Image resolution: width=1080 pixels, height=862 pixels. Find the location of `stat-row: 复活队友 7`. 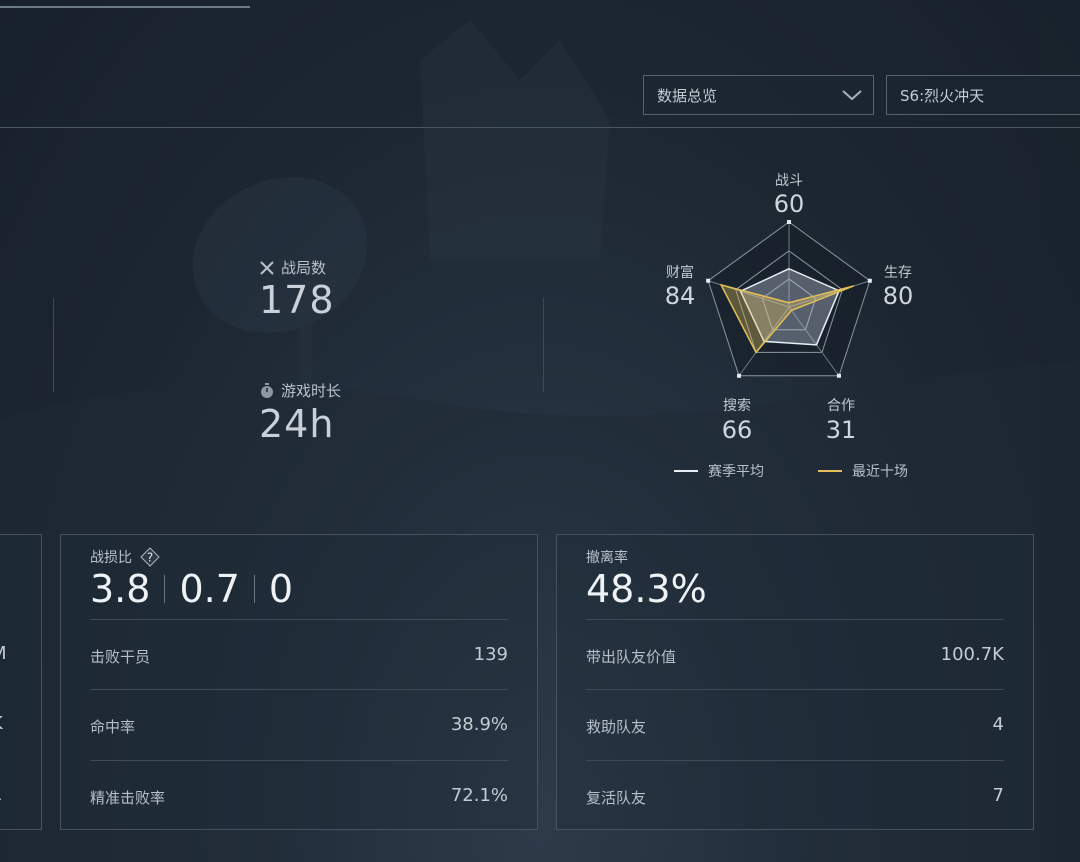

stat-row: 复活队友 7 is located at coordinates (795, 795).